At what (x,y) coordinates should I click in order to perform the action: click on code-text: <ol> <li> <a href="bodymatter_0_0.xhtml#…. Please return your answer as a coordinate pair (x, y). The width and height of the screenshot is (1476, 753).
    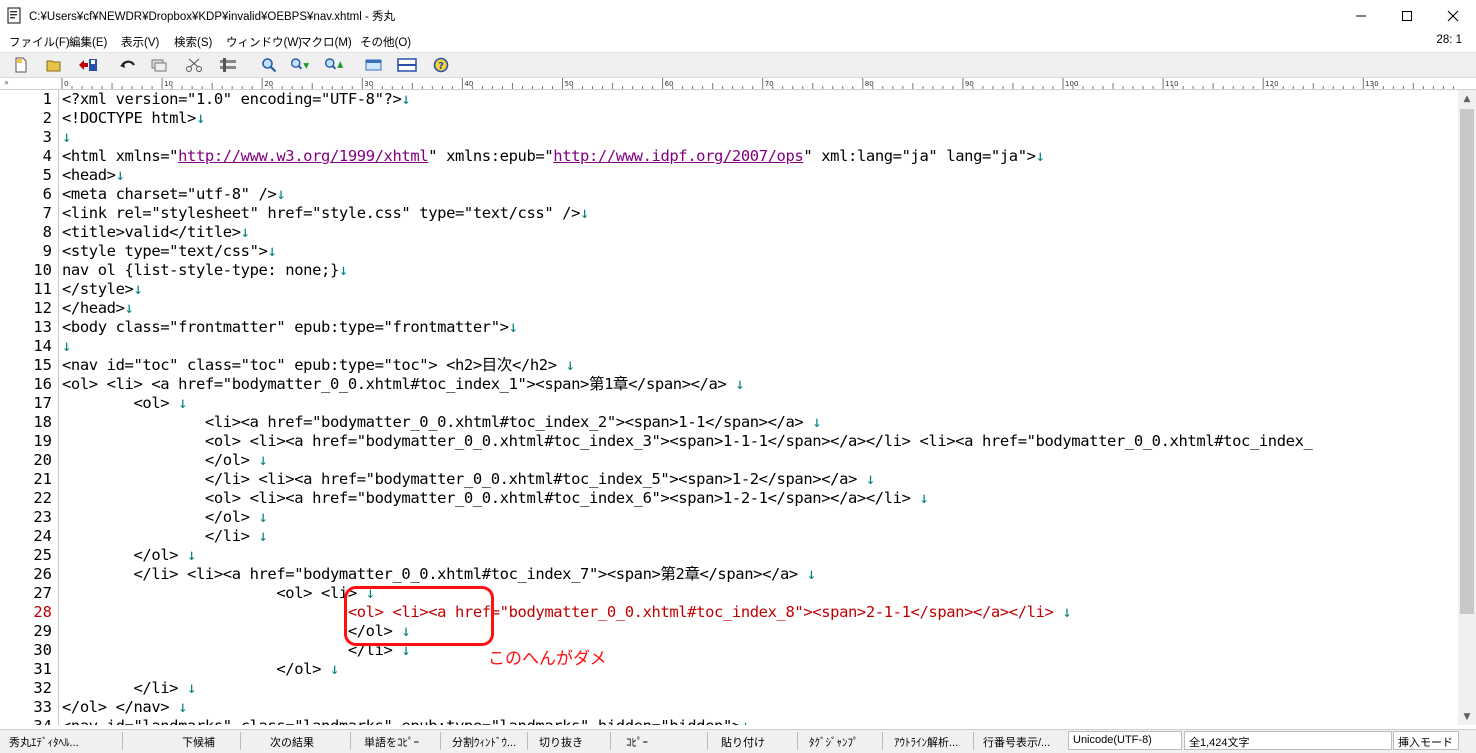
    Looking at the image, I should click on (403, 384).